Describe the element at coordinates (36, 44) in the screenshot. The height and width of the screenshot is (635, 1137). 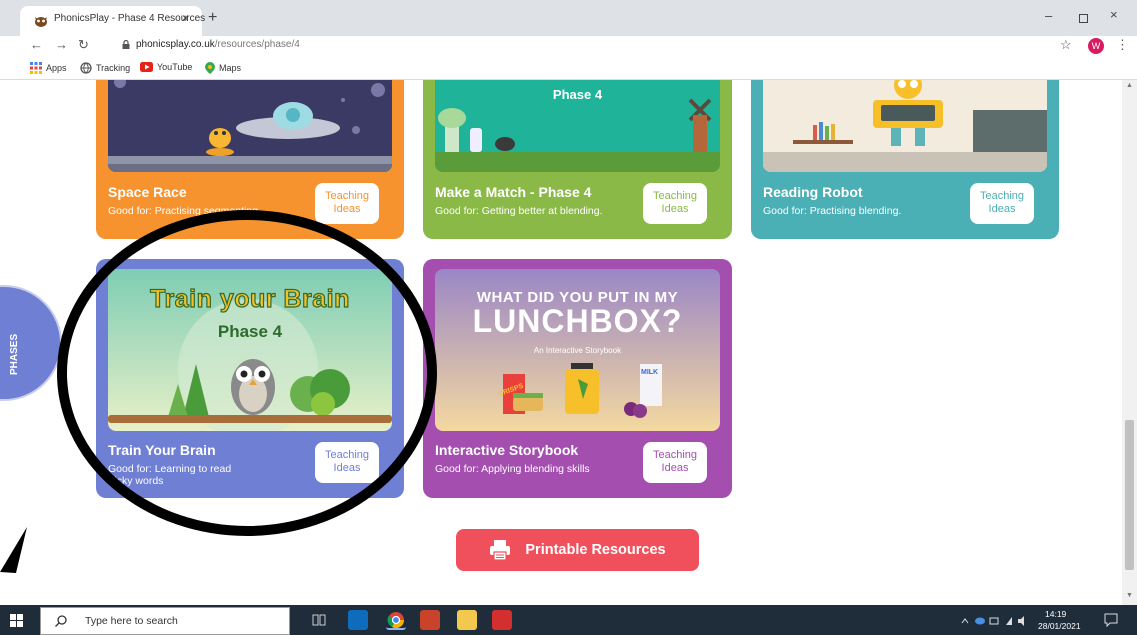
I see `back-arrow-icon: ←` at that location.